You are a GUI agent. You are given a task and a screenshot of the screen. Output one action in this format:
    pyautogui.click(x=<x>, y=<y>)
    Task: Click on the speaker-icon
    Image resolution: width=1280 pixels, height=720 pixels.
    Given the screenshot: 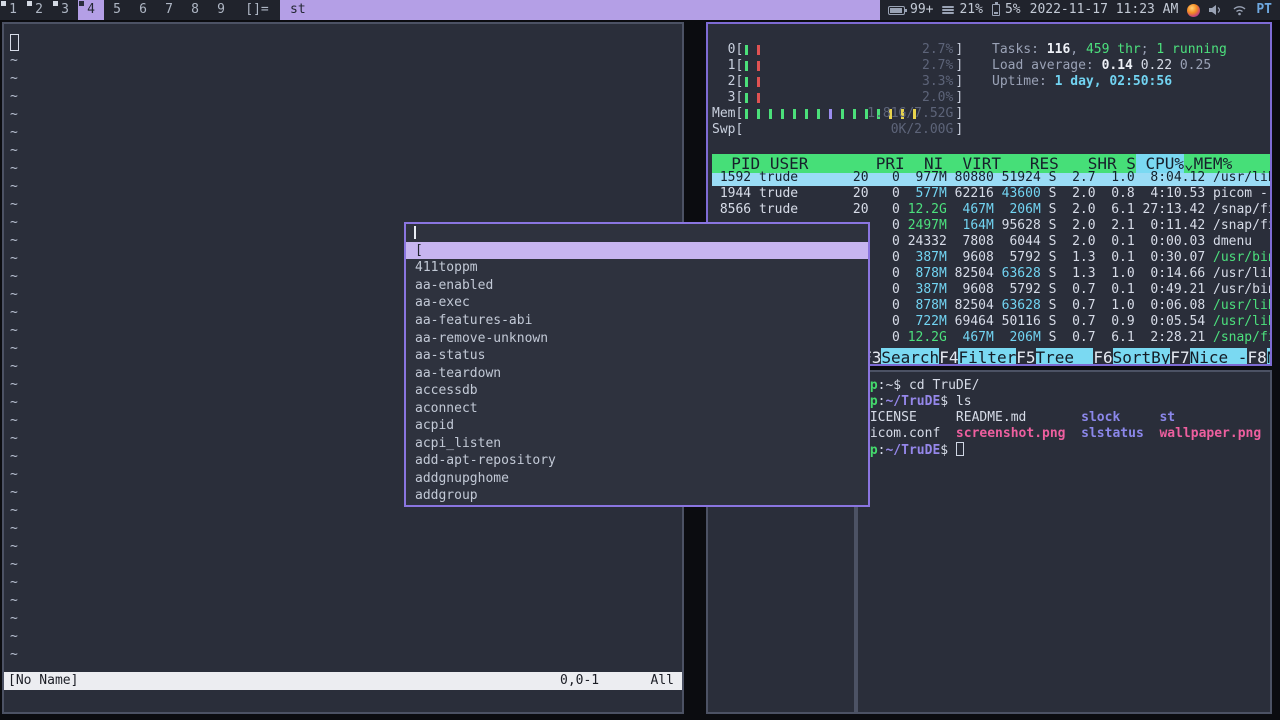 What is the action you would take?
    pyautogui.click(x=1216, y=10)
    